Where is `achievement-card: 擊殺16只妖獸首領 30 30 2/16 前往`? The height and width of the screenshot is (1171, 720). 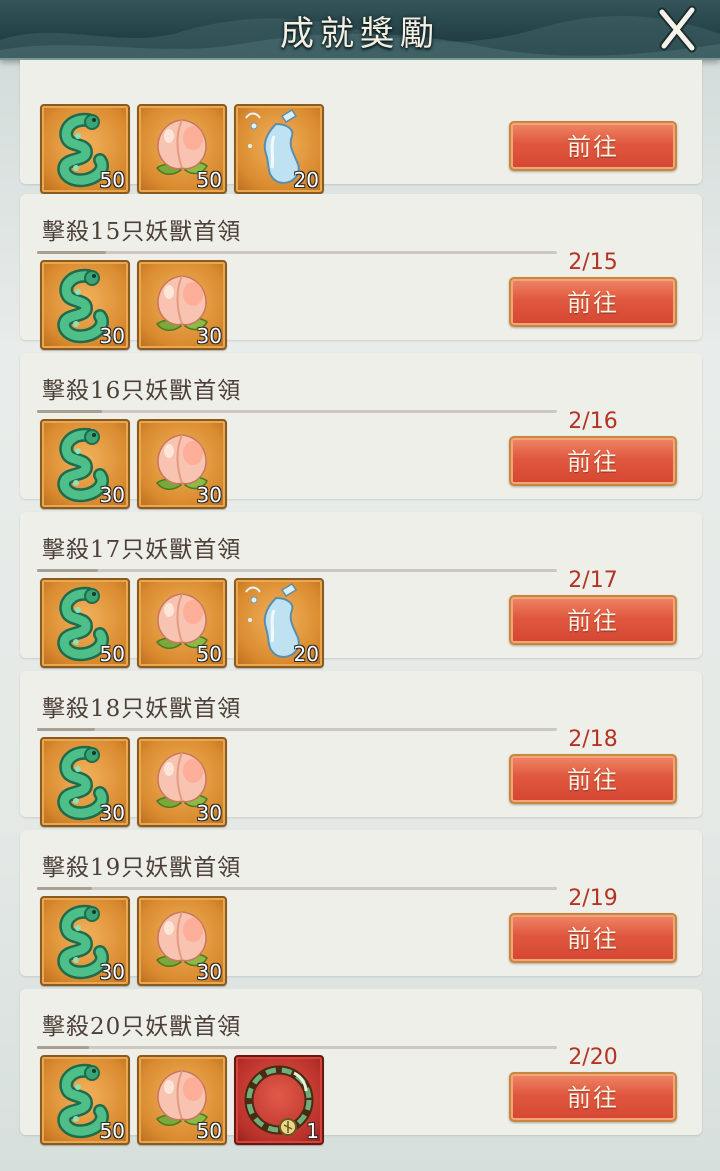 achievement-card: 擊殺16只妖獸首領 30 30 2/16 前往 is located at coordinates (361, 431).